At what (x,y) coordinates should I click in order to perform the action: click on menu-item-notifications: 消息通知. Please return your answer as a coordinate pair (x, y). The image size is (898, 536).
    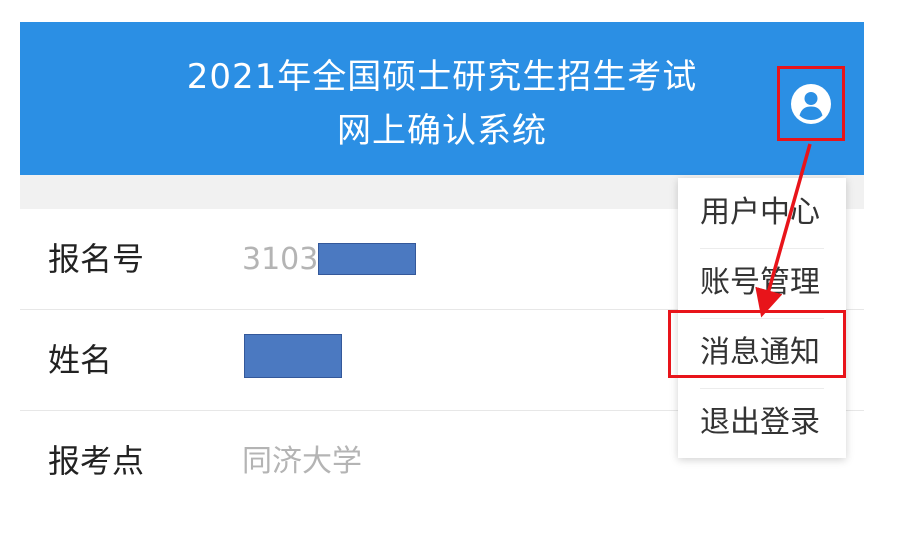
    Looking at the image, I should click on (762, 353).